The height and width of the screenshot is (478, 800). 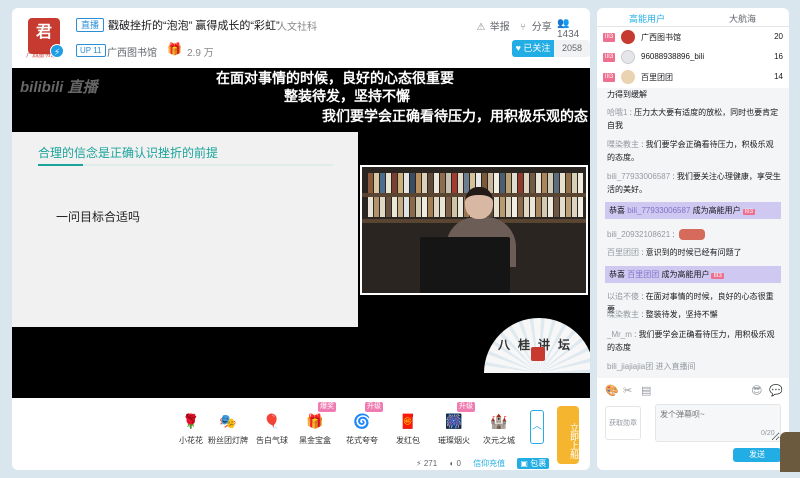 I want to click on share-label: 分享, so click(x=541, y=27).